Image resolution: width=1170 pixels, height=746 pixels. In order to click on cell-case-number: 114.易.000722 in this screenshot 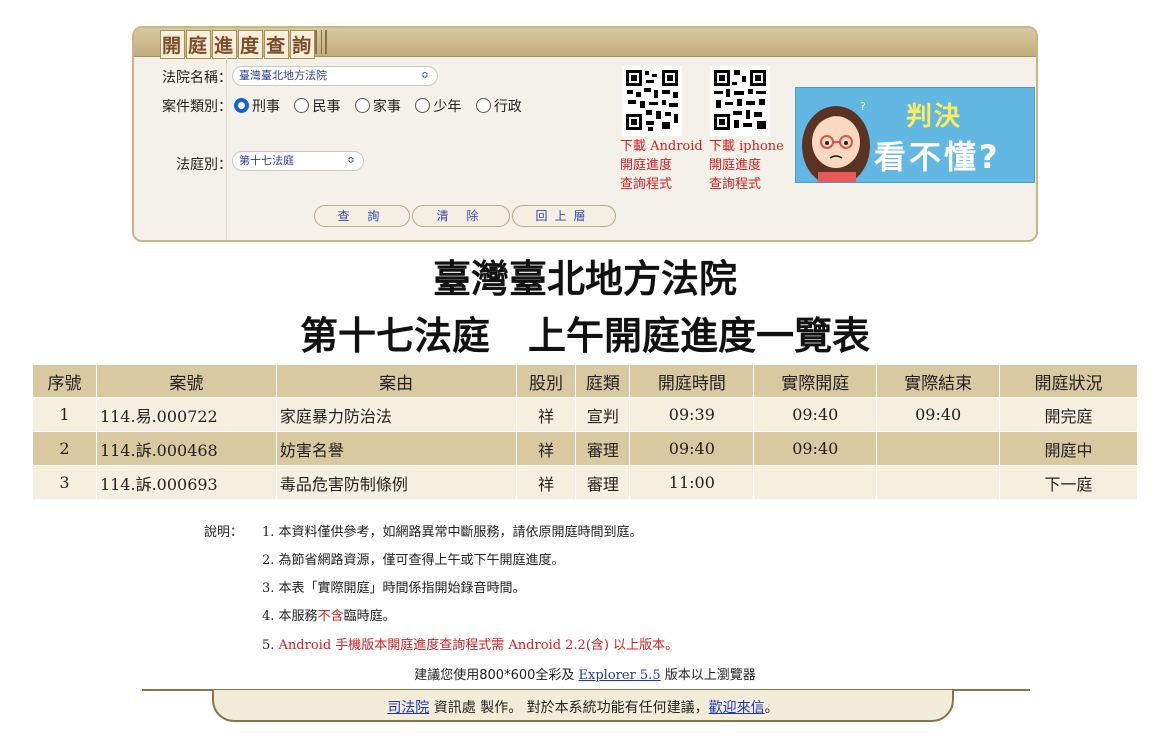, I will do `click(186, 414)`.